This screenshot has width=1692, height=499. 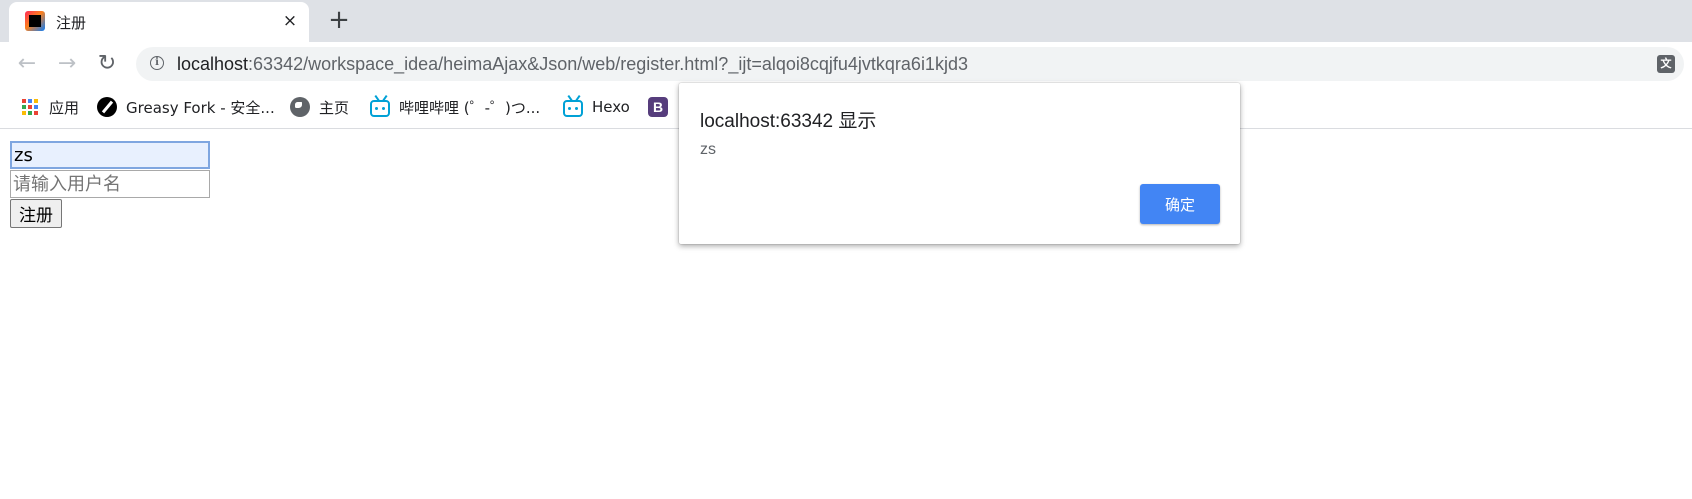 I want to click on bookmark-label: Hexo, so click(x=611, y=107).